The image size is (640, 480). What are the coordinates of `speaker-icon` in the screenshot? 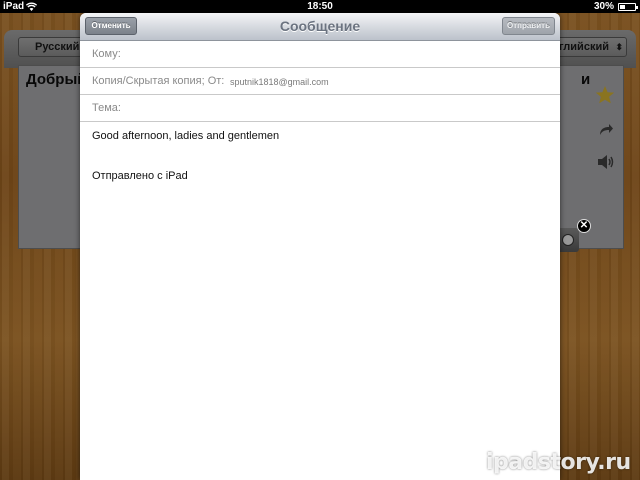 It's located at (606, 162).